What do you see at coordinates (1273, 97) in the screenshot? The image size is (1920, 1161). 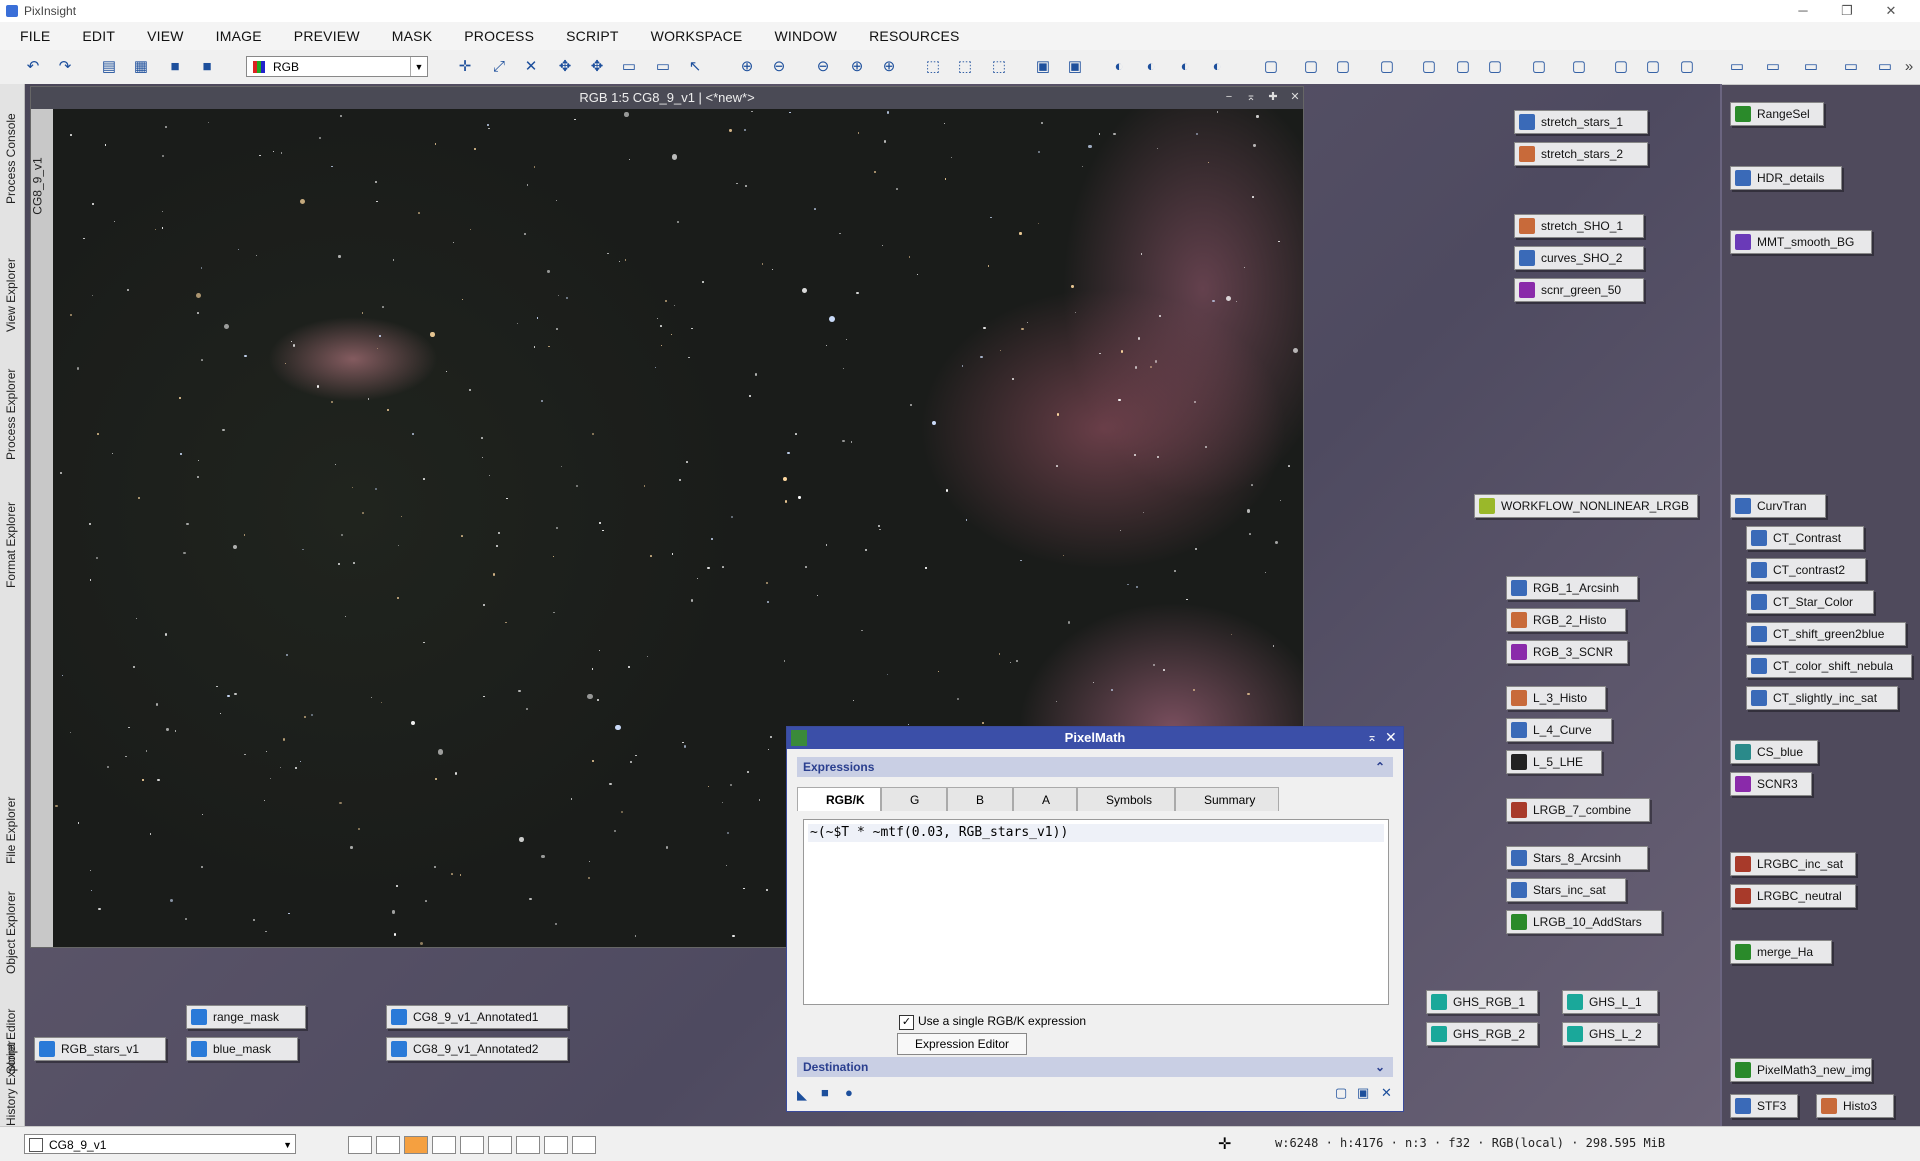 I see `image-maximize-button: ✚` at bounding box center [1273, 97].